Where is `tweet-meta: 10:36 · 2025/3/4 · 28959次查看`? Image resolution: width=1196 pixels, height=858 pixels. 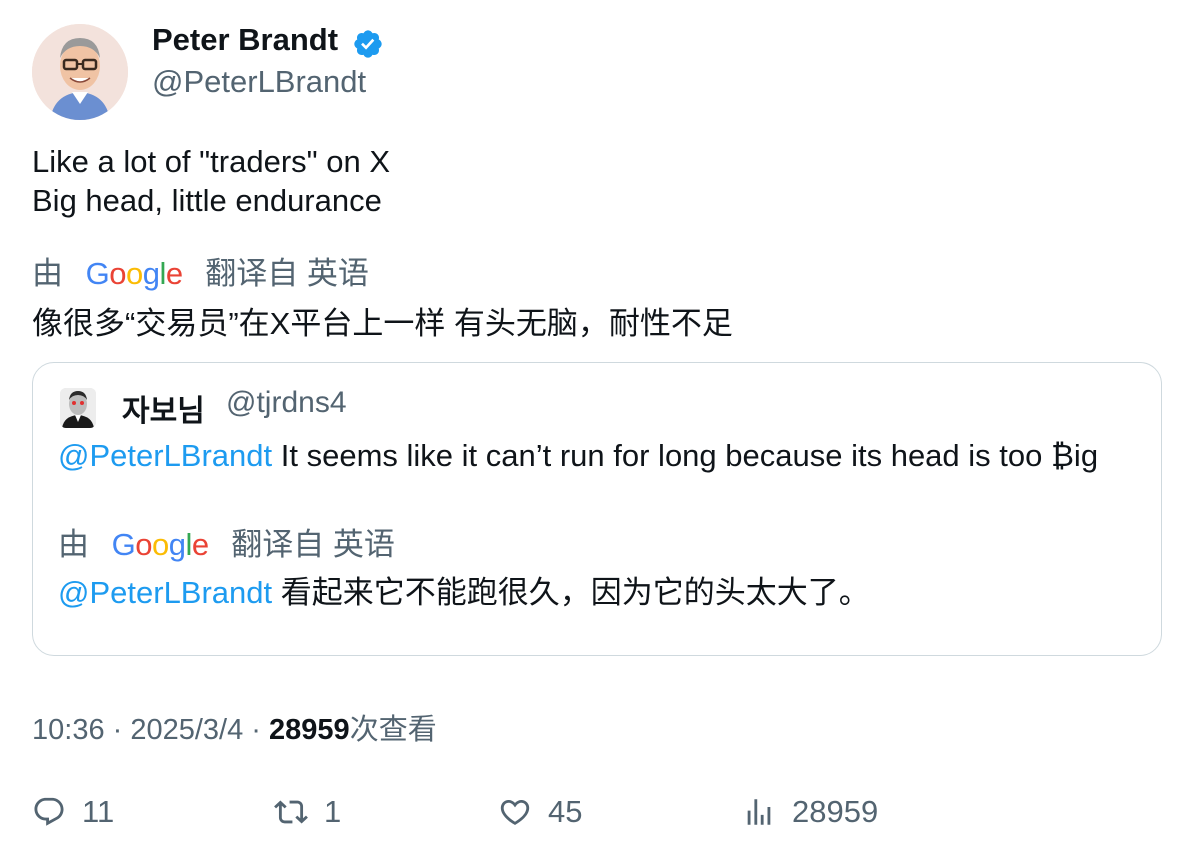 tweet-meta: 10:36 · 2025/3/4 · 28959次查看 is located at coordinates (234, 727).